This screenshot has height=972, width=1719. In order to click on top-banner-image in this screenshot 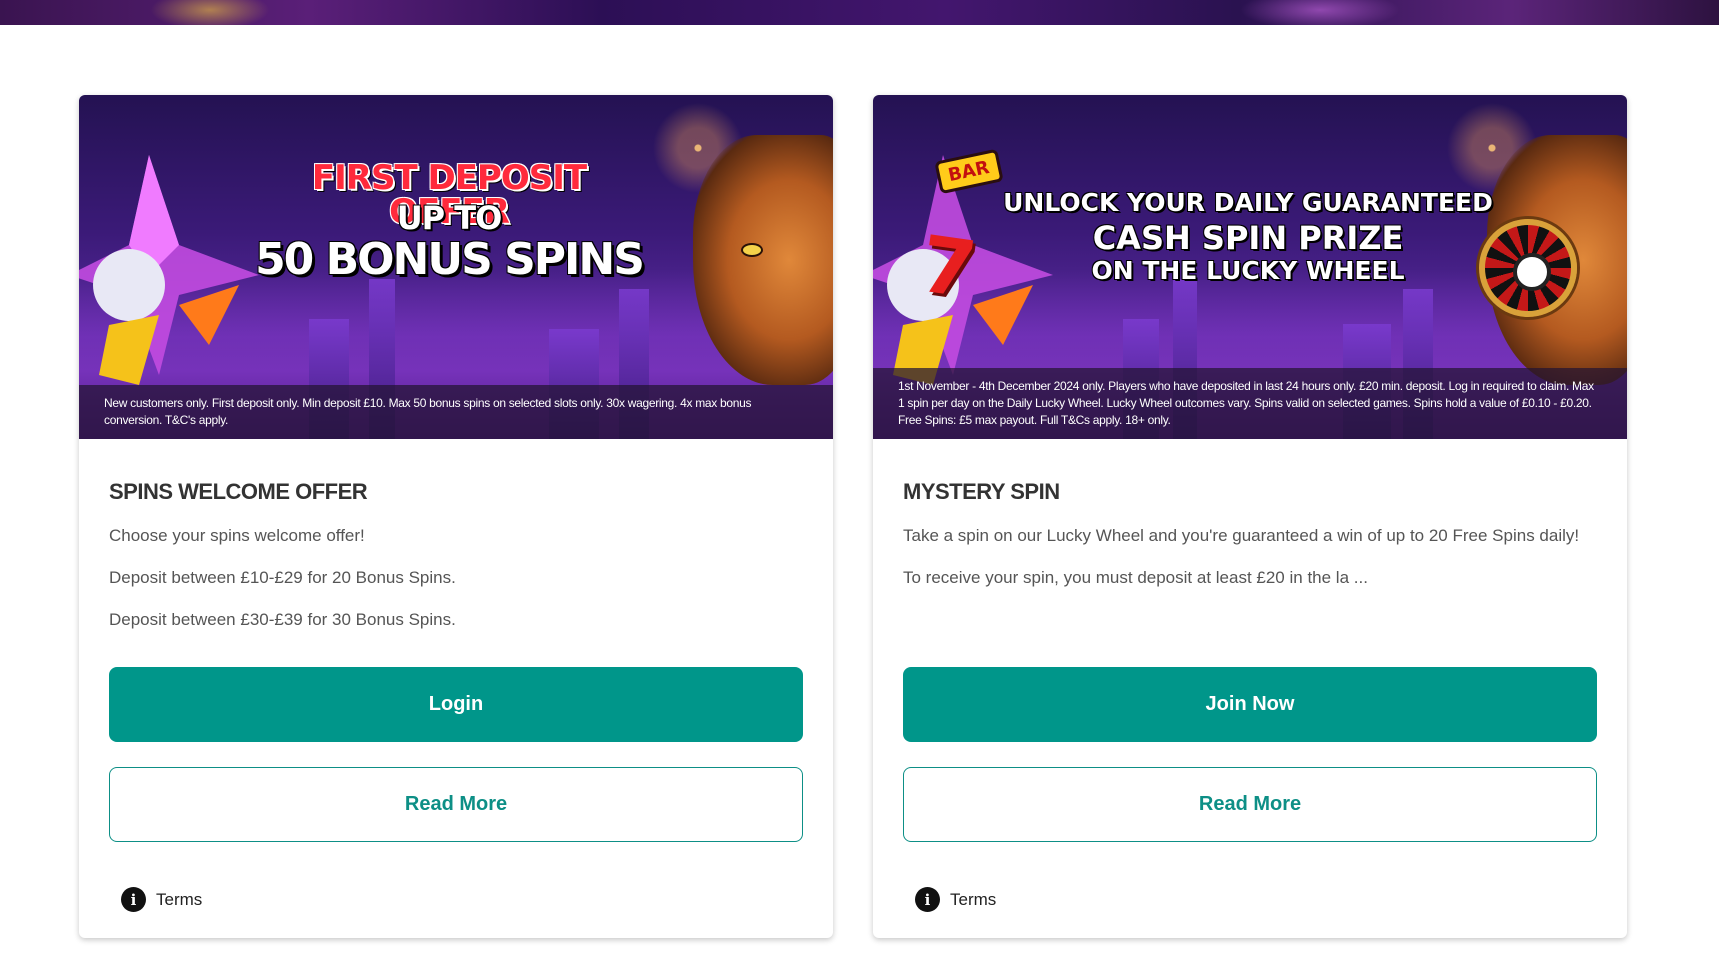, I will do `click(859, 12)`.